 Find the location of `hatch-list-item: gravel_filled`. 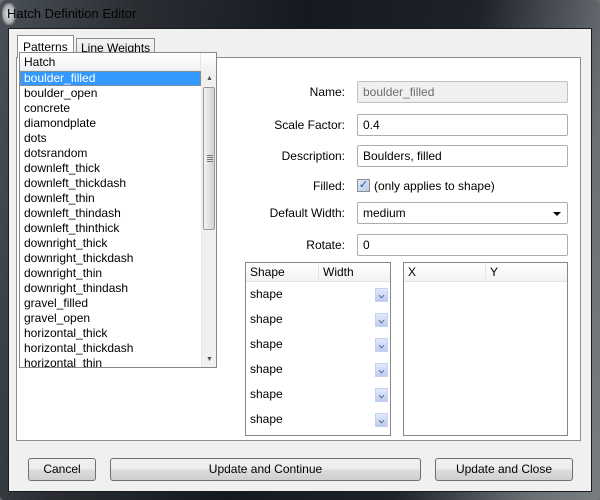

hatch-list-item: gravel_filled is located at coordinates (110, 303).